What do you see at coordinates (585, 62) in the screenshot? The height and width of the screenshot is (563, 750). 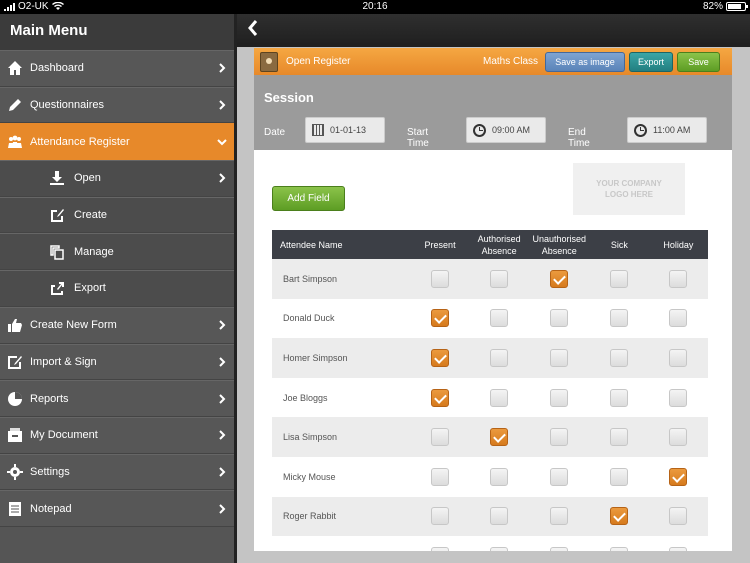 I see `save-as-image-button: Save as image` at bounding box center [585, 62].